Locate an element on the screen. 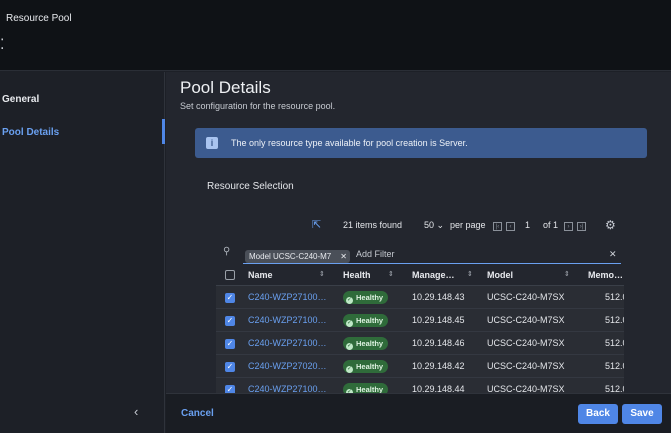  page-subtitle: Set configuration for the resource pool. is located at coordinates (258, 106).